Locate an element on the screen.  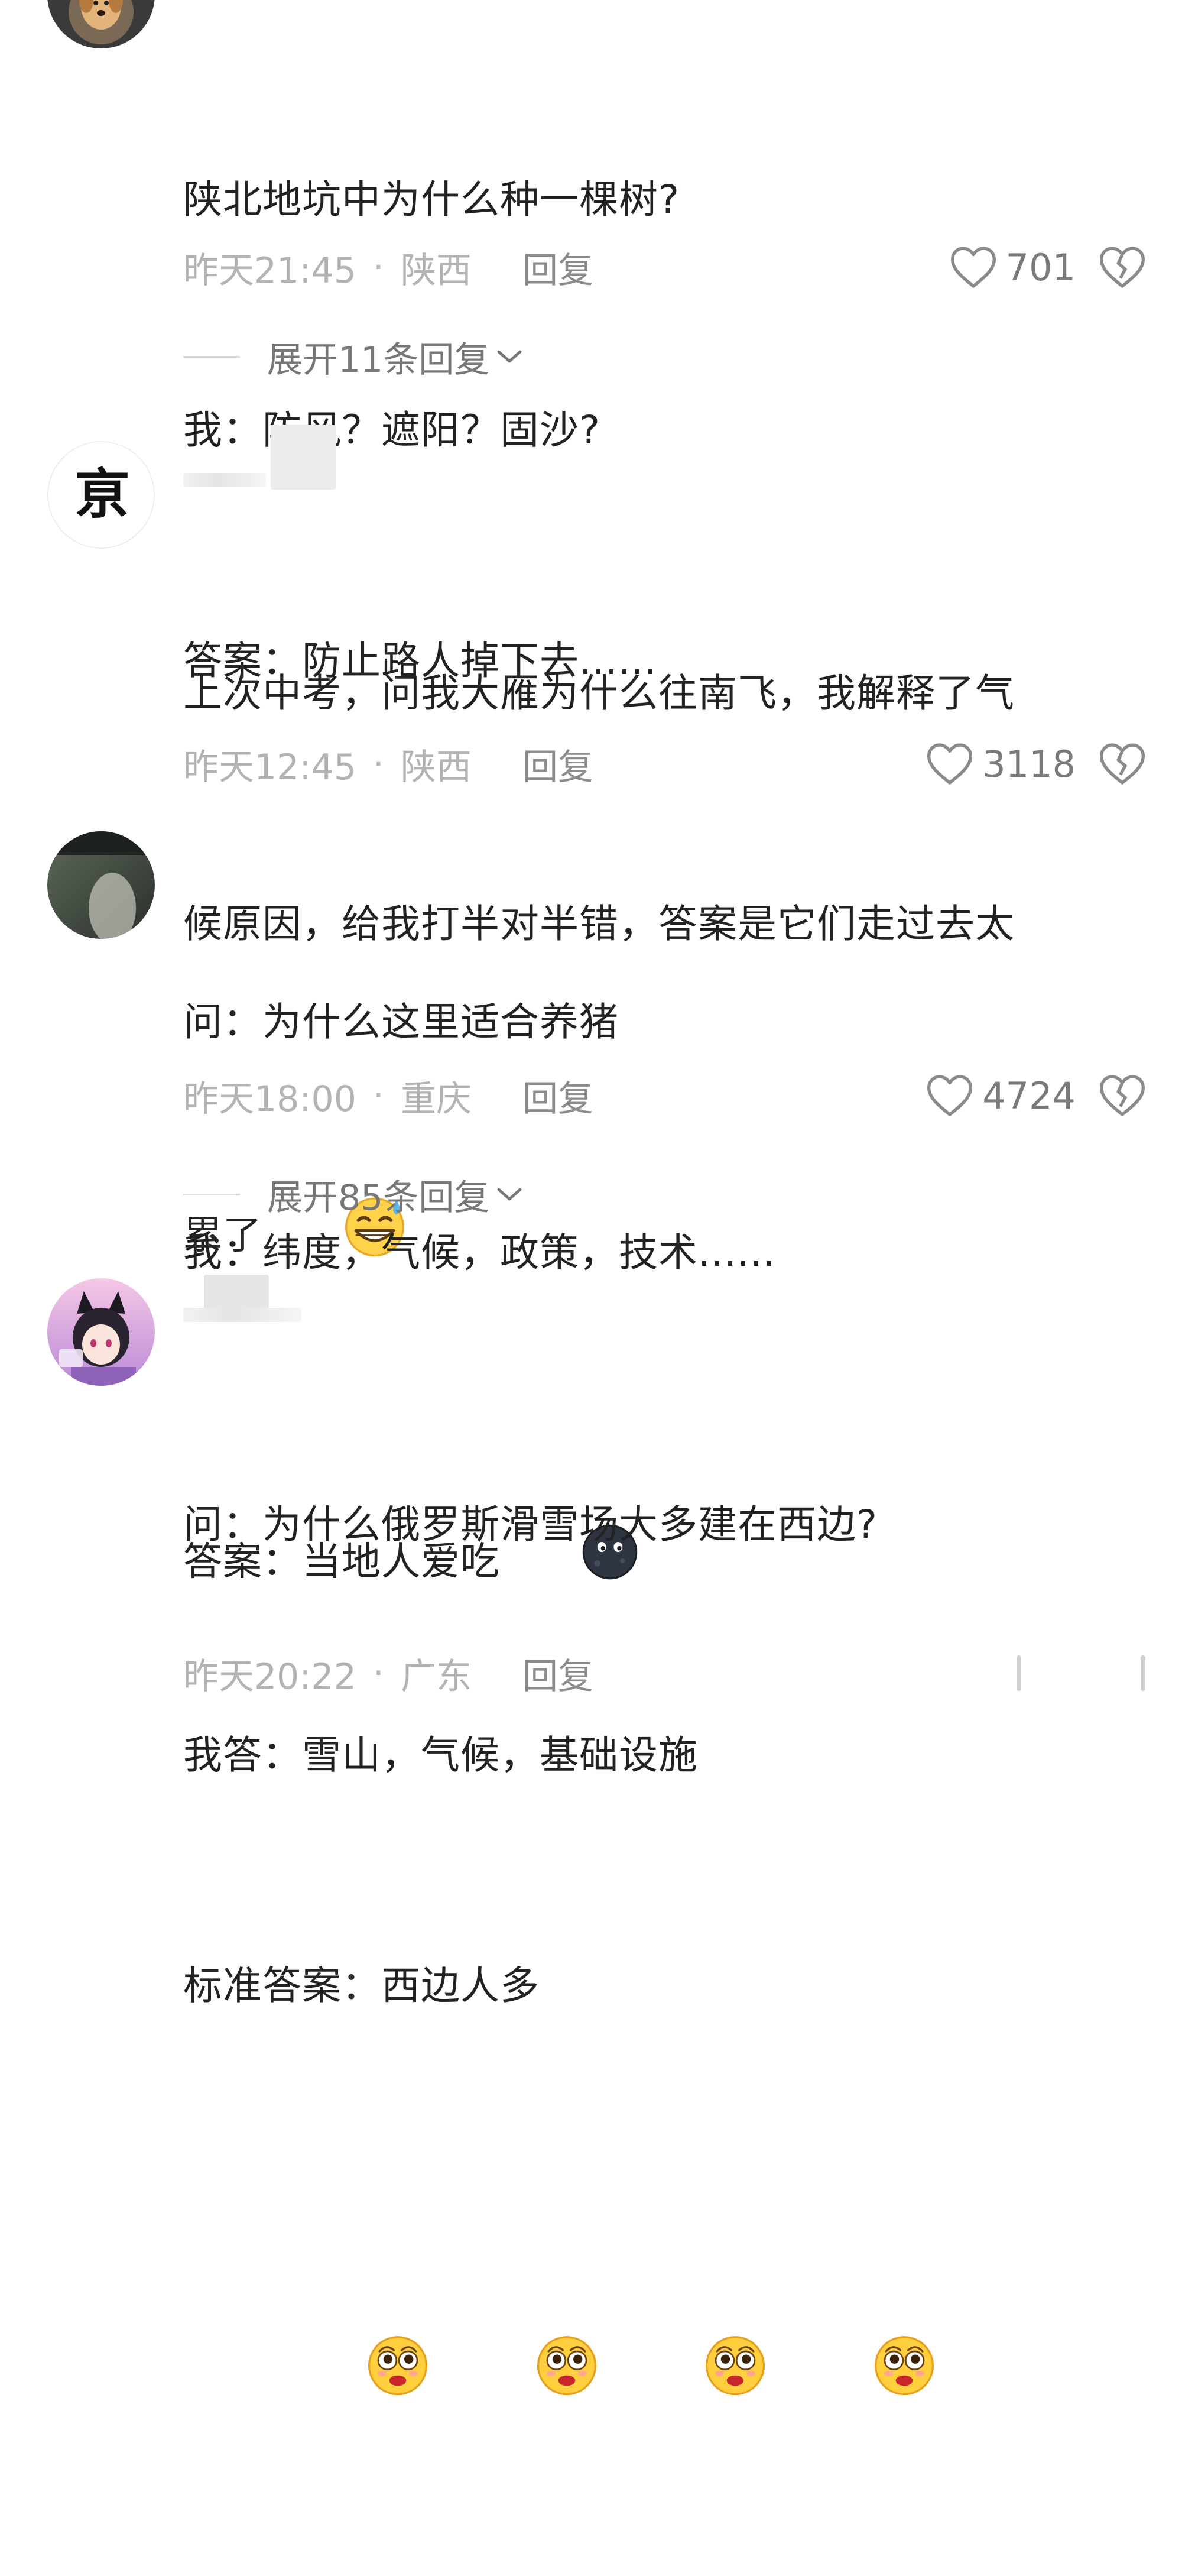
timestamp: 昨天12:45 is located at coordinates (269, 767).